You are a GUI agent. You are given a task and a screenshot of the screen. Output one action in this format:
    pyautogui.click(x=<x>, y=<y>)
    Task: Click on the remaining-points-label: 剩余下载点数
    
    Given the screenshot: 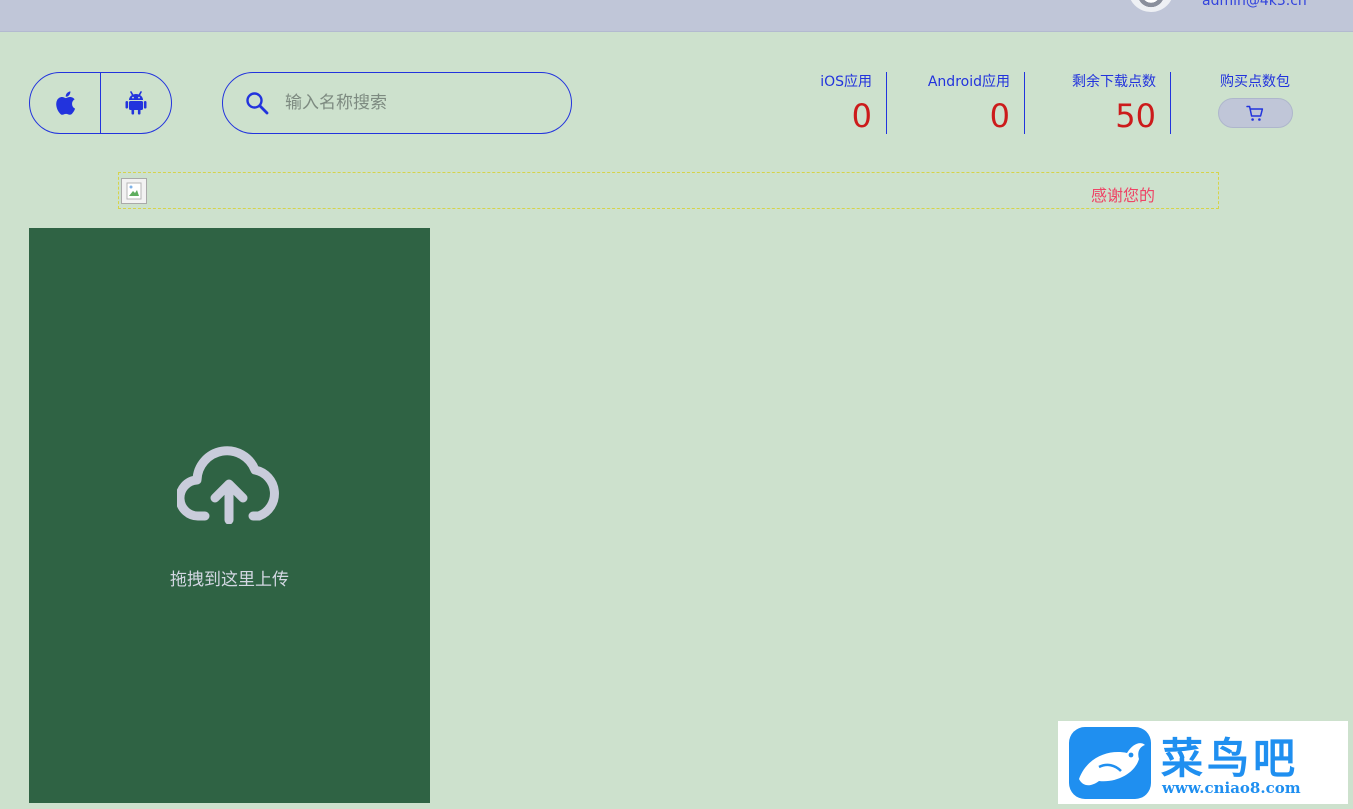 What is the action you would take?
    pyautogui.click(x=1114, y=82)
    